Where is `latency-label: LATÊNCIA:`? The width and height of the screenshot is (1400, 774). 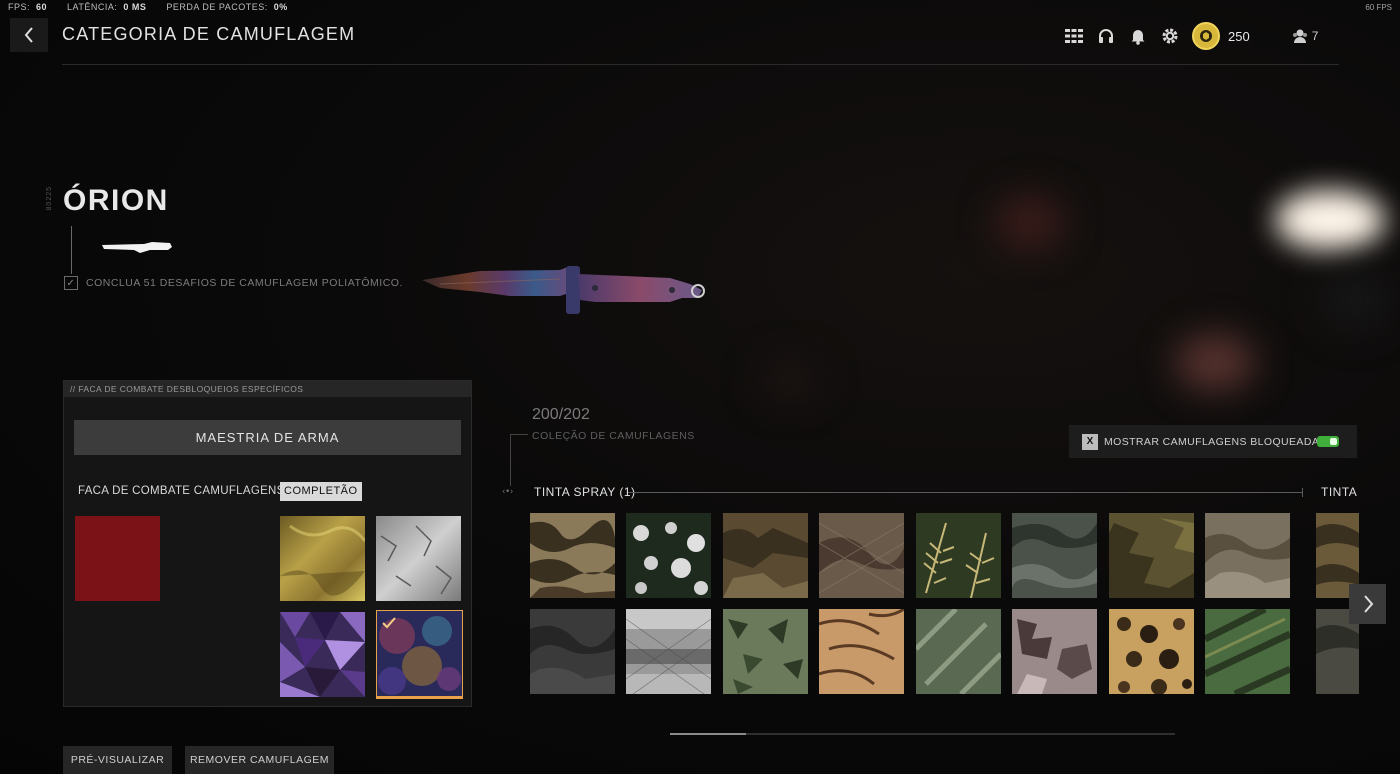 latency-label: LATÊNCIA: is located at coordinates (92, 7).